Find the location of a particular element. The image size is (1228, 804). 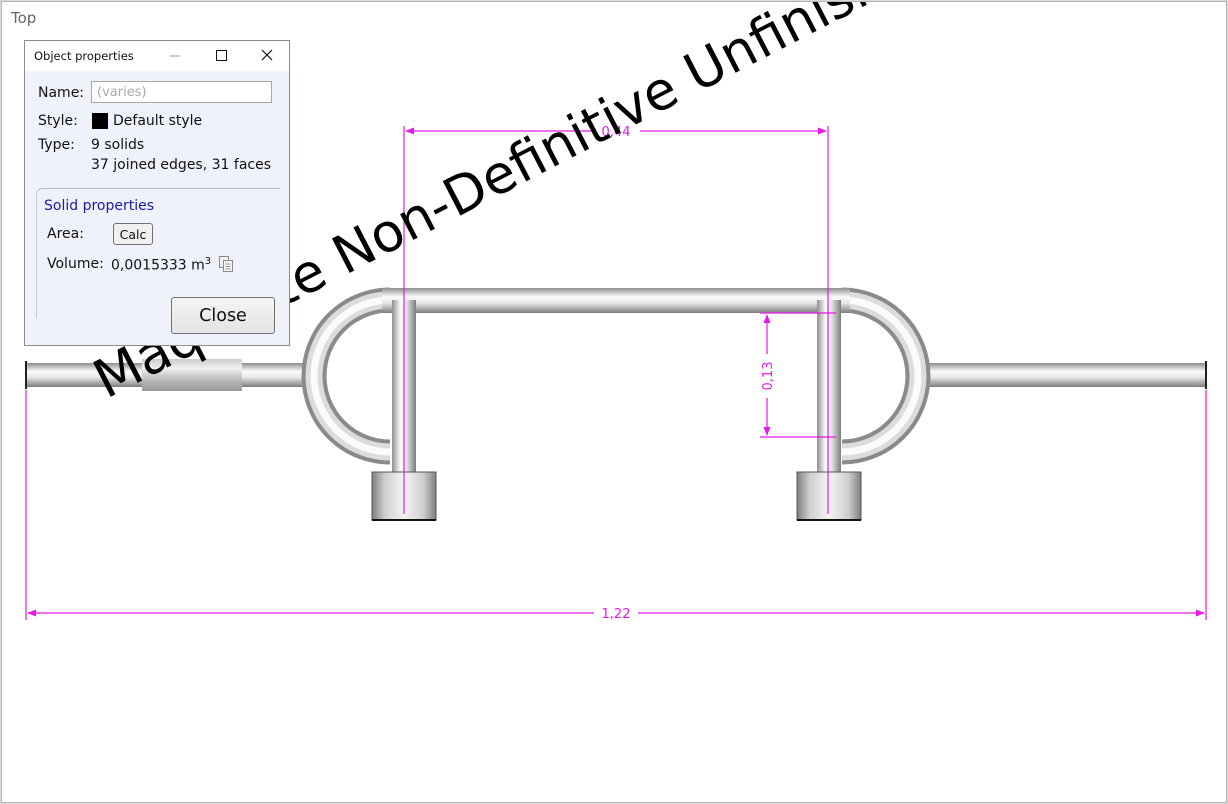

type-label: Type: is located at coordinates (56, 145).